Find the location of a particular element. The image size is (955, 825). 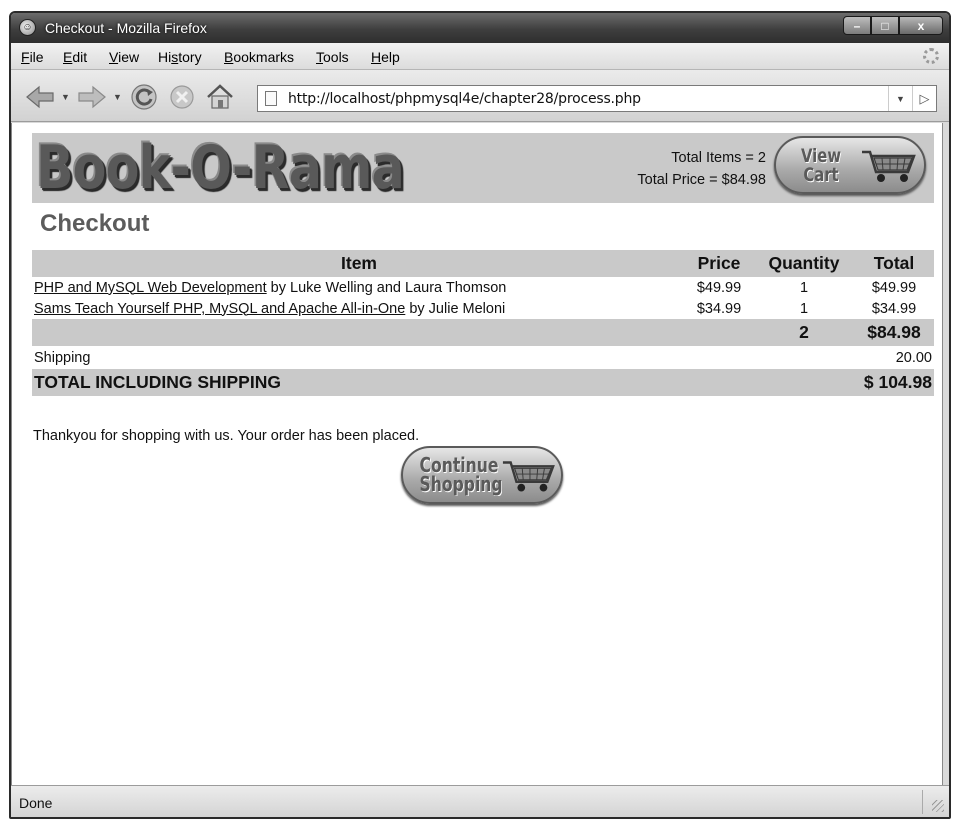

total-items-text: Total Items = 2 is located at coordinates (718, 158).